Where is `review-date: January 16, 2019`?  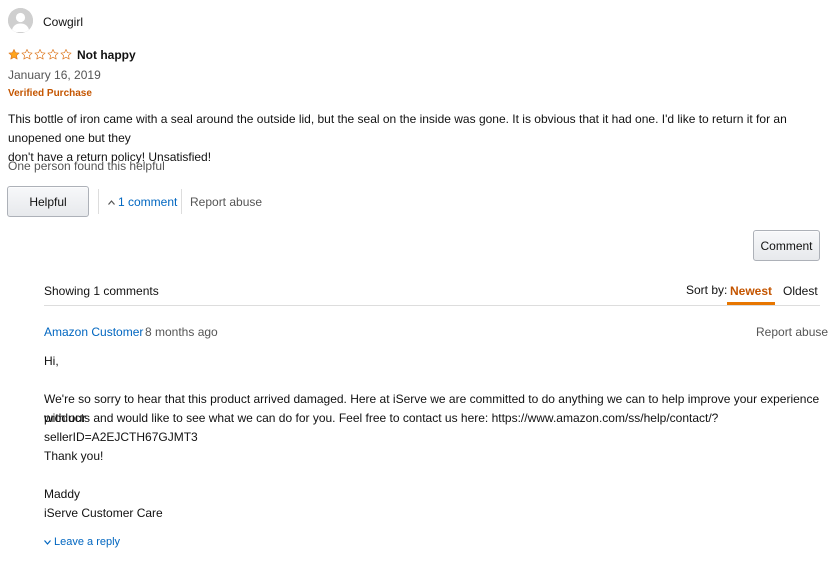 review-date: January 16, 2019 is located at coordinates (54, 75).